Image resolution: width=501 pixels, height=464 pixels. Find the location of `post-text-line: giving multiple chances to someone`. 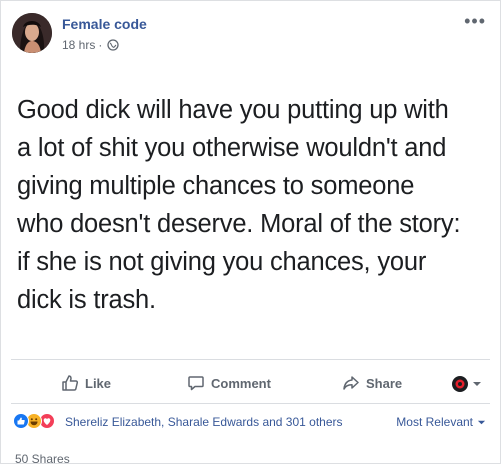

post-text-line: giving multiple chances to someone is located at coordinates (216, 186).